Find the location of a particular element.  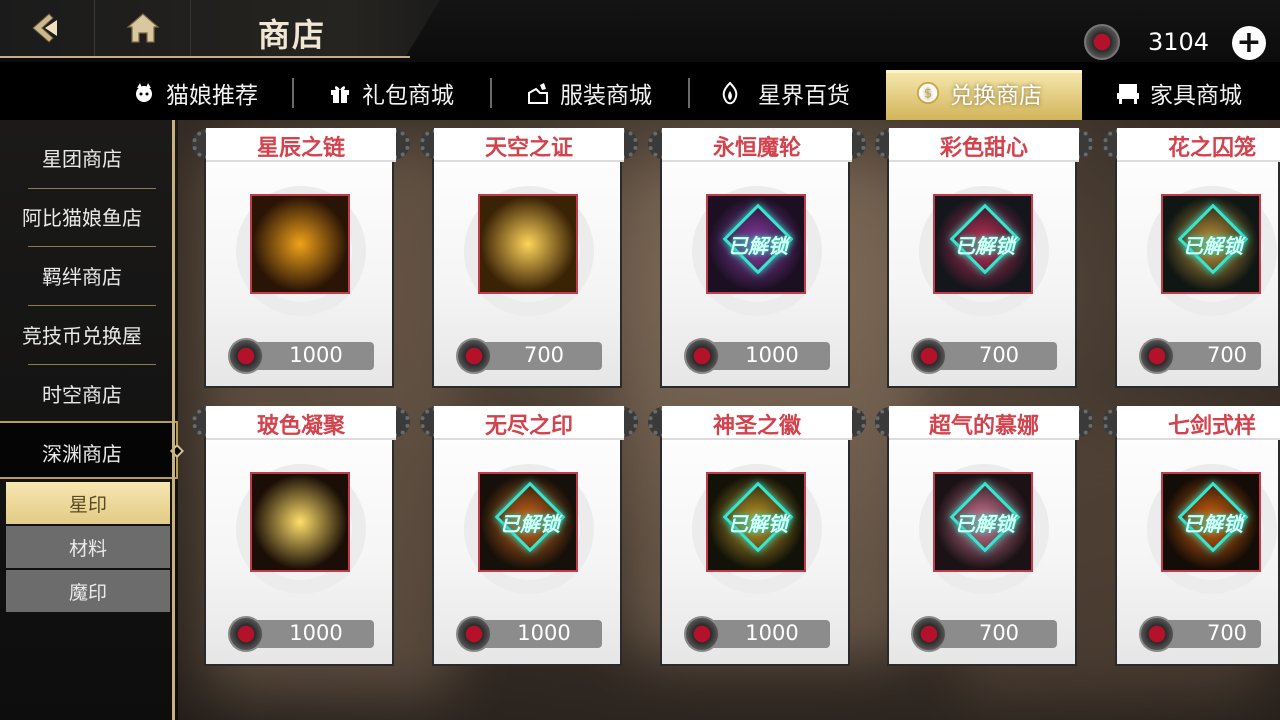

sidebar-item-arena-exchange: 竞技币兑换屋 is located at coordinates (82, 334).